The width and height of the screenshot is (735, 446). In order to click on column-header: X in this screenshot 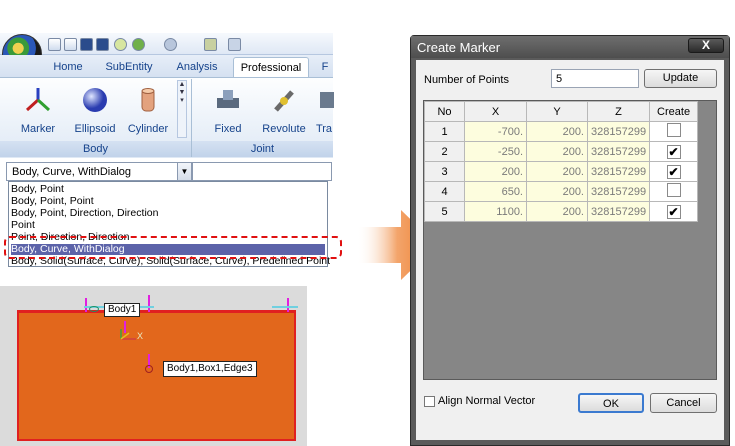, I will do `click(495, 111)`.